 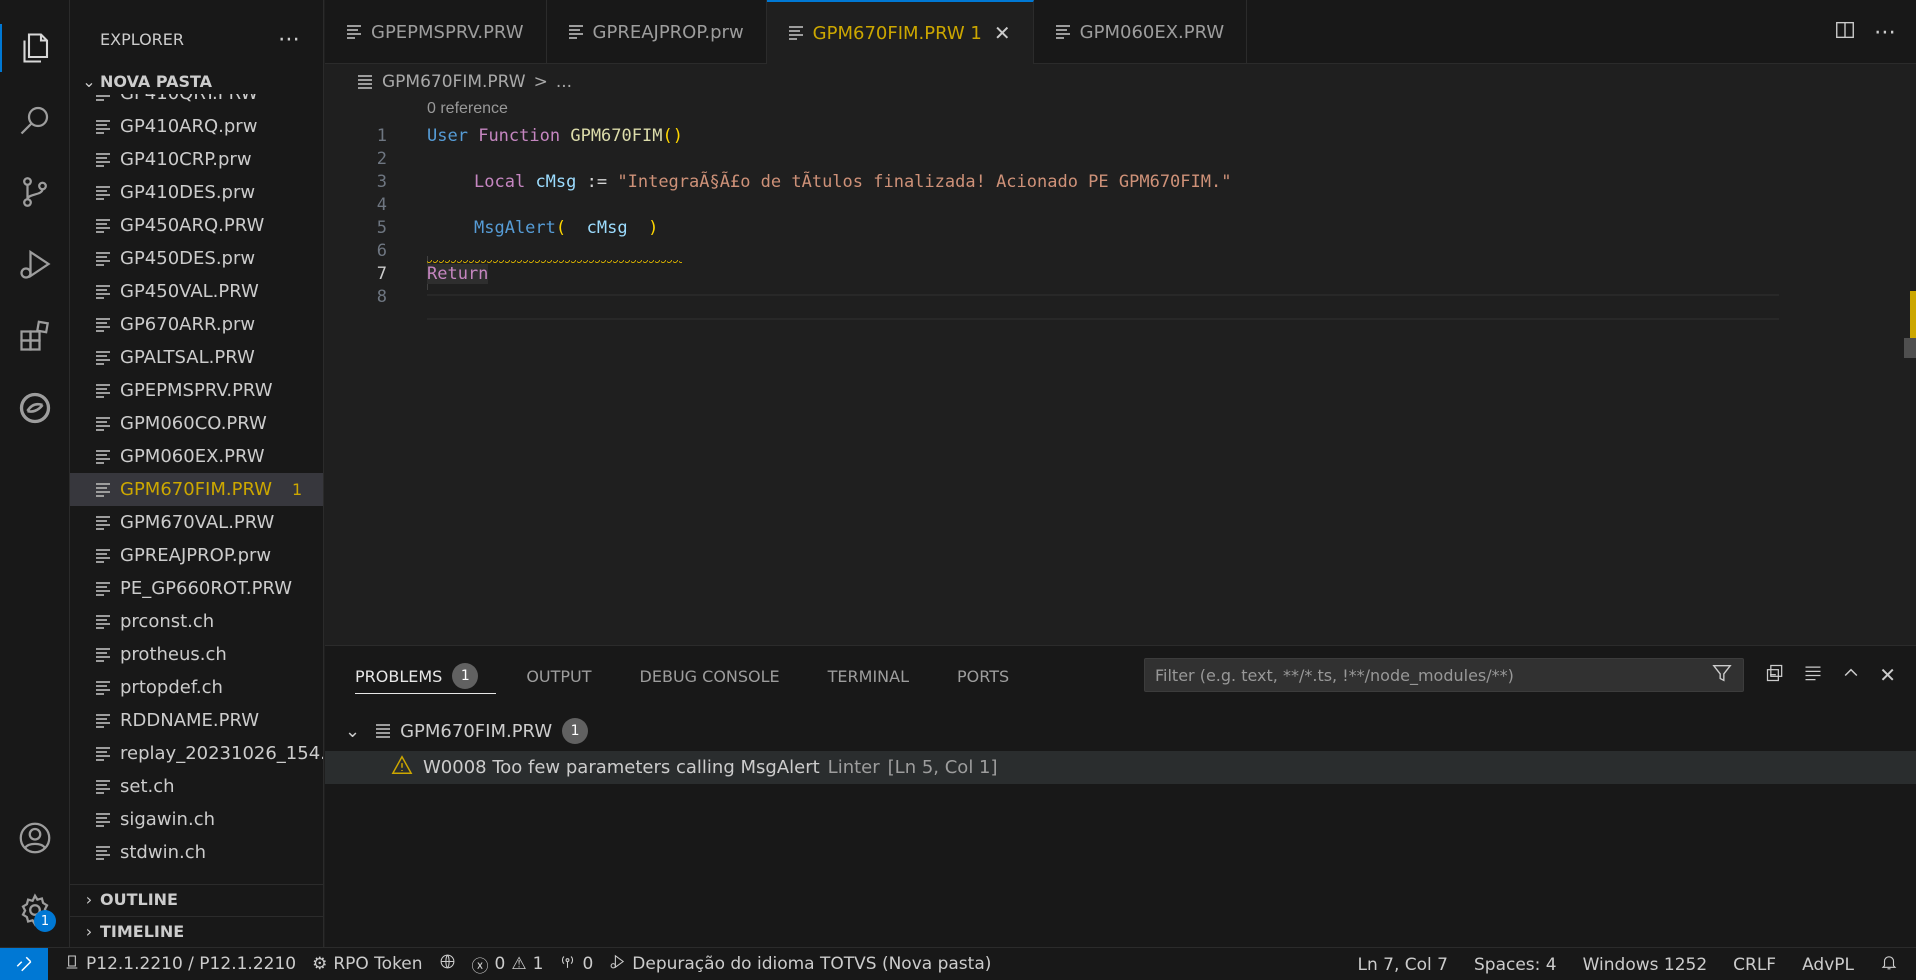 I want to click on file-label: GPEPMSPRV.PRW, so click(x=196, y=390).